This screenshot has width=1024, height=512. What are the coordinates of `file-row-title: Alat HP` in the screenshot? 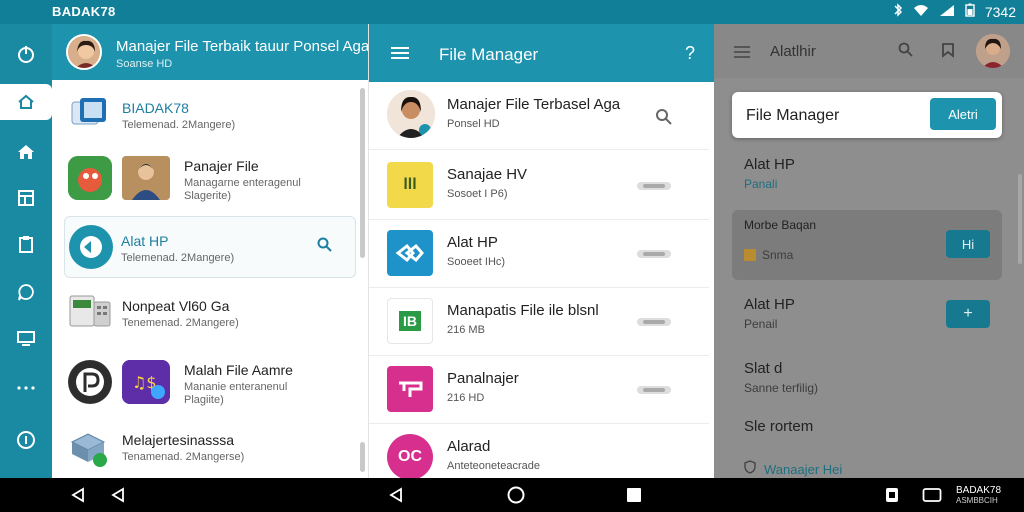 It's located at (472, 242).